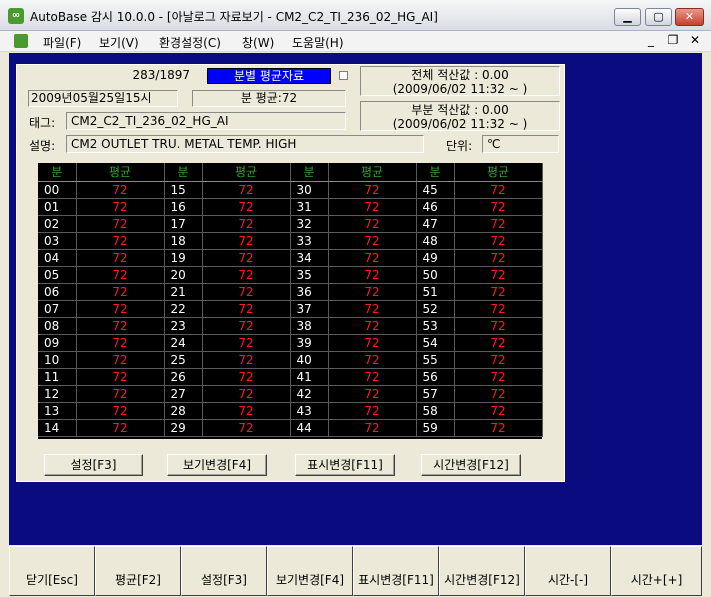 This screenshot has width=711, height=597. I want to click on option-checkbox, so click(343, 75).